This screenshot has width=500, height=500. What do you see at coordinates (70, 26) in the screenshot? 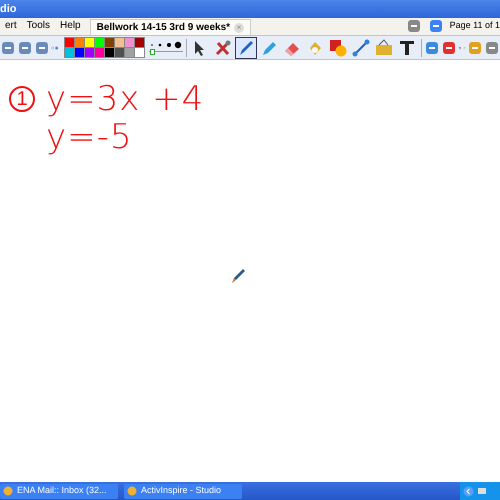
I see `menu-item: Help` at bounding box center [70, 26].